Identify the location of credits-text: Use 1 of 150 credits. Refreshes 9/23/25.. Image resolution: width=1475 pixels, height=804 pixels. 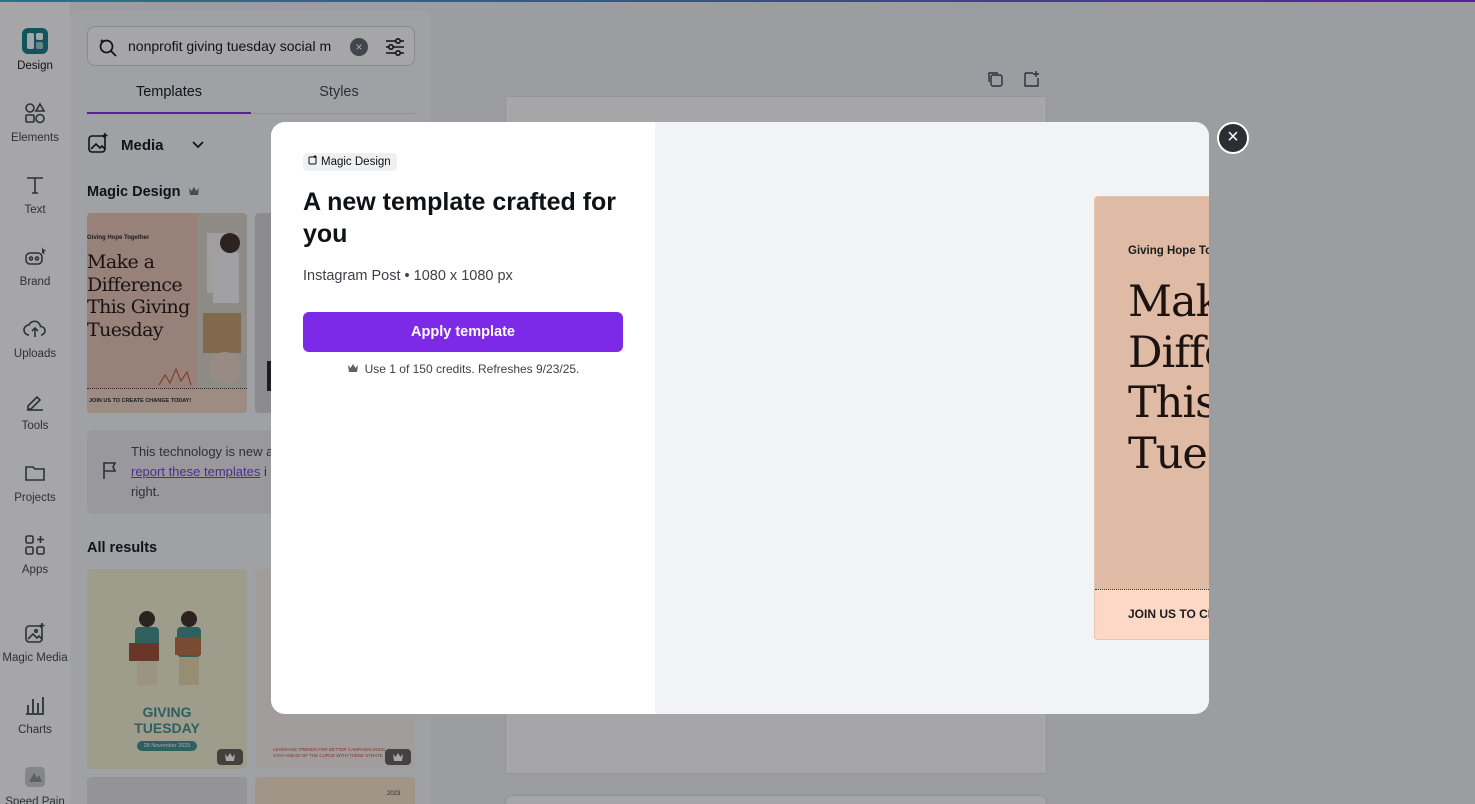
(472, 369).